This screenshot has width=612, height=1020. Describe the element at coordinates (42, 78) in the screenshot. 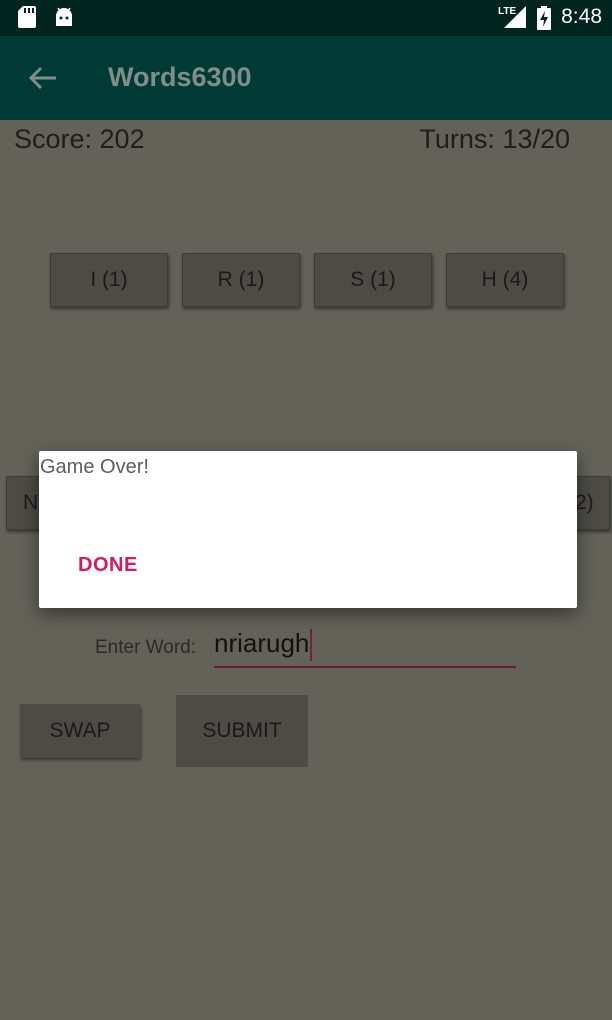

I see `arrow-back-icon` at that location.